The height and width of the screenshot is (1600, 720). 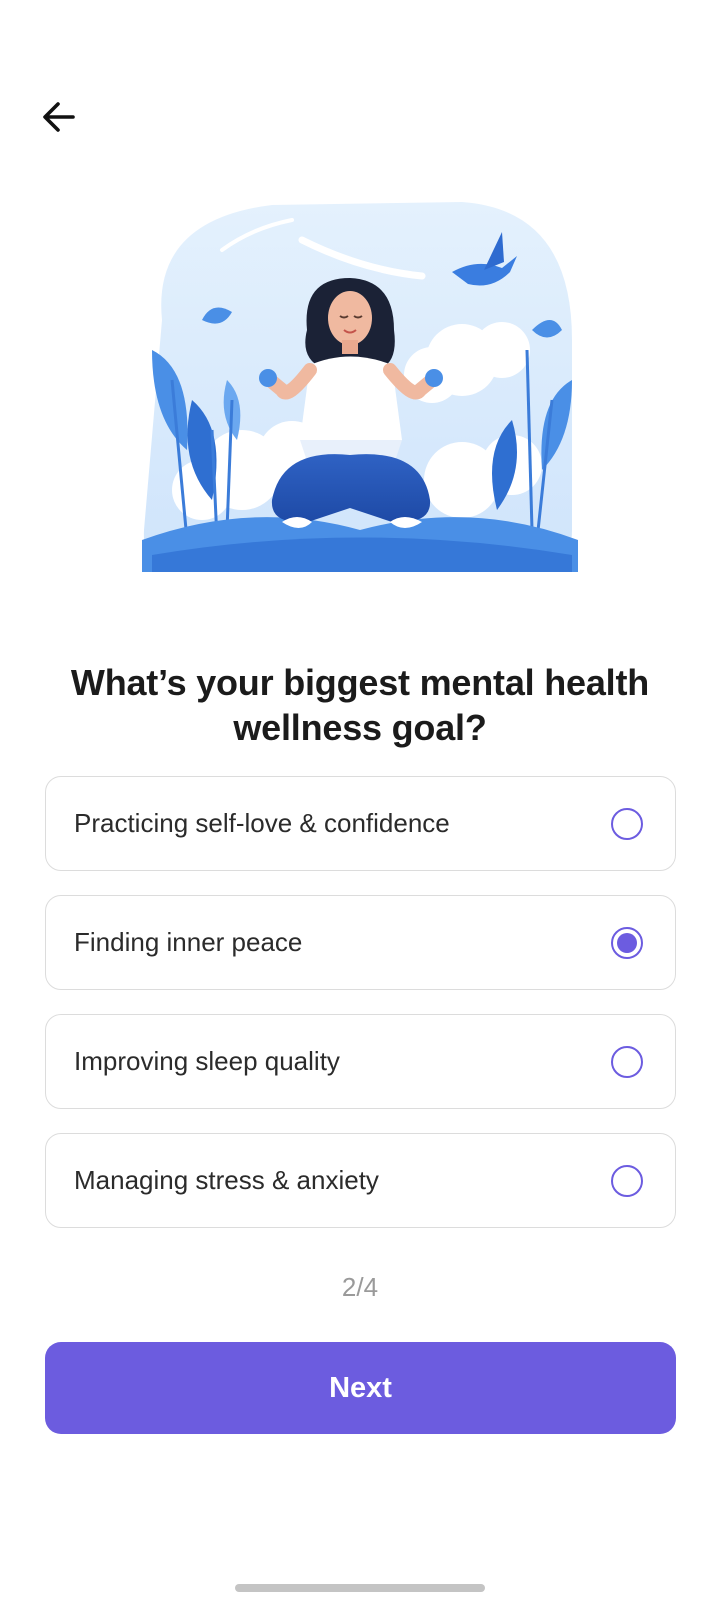 I want to click on meditation-illustration, so click(x=360, y=387).